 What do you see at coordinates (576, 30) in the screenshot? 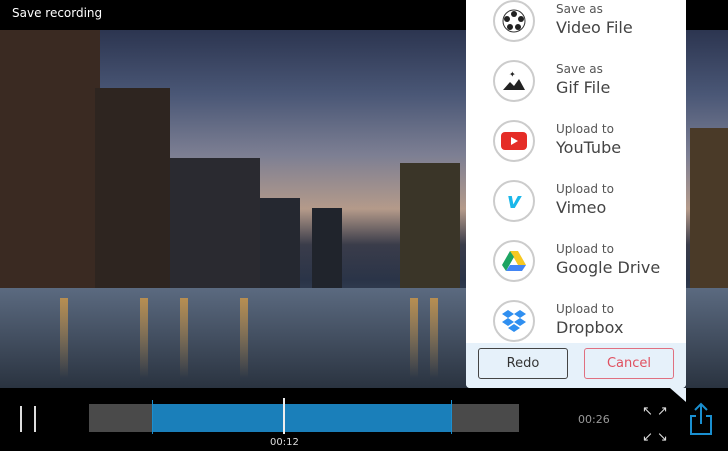
I see `save-video-file-item: Save as Video File` at bounding box center [576, 30].